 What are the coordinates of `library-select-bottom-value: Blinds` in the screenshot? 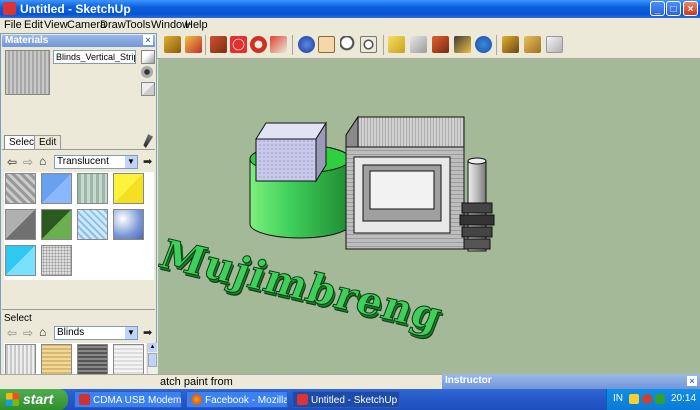 It's located at (71, 332).